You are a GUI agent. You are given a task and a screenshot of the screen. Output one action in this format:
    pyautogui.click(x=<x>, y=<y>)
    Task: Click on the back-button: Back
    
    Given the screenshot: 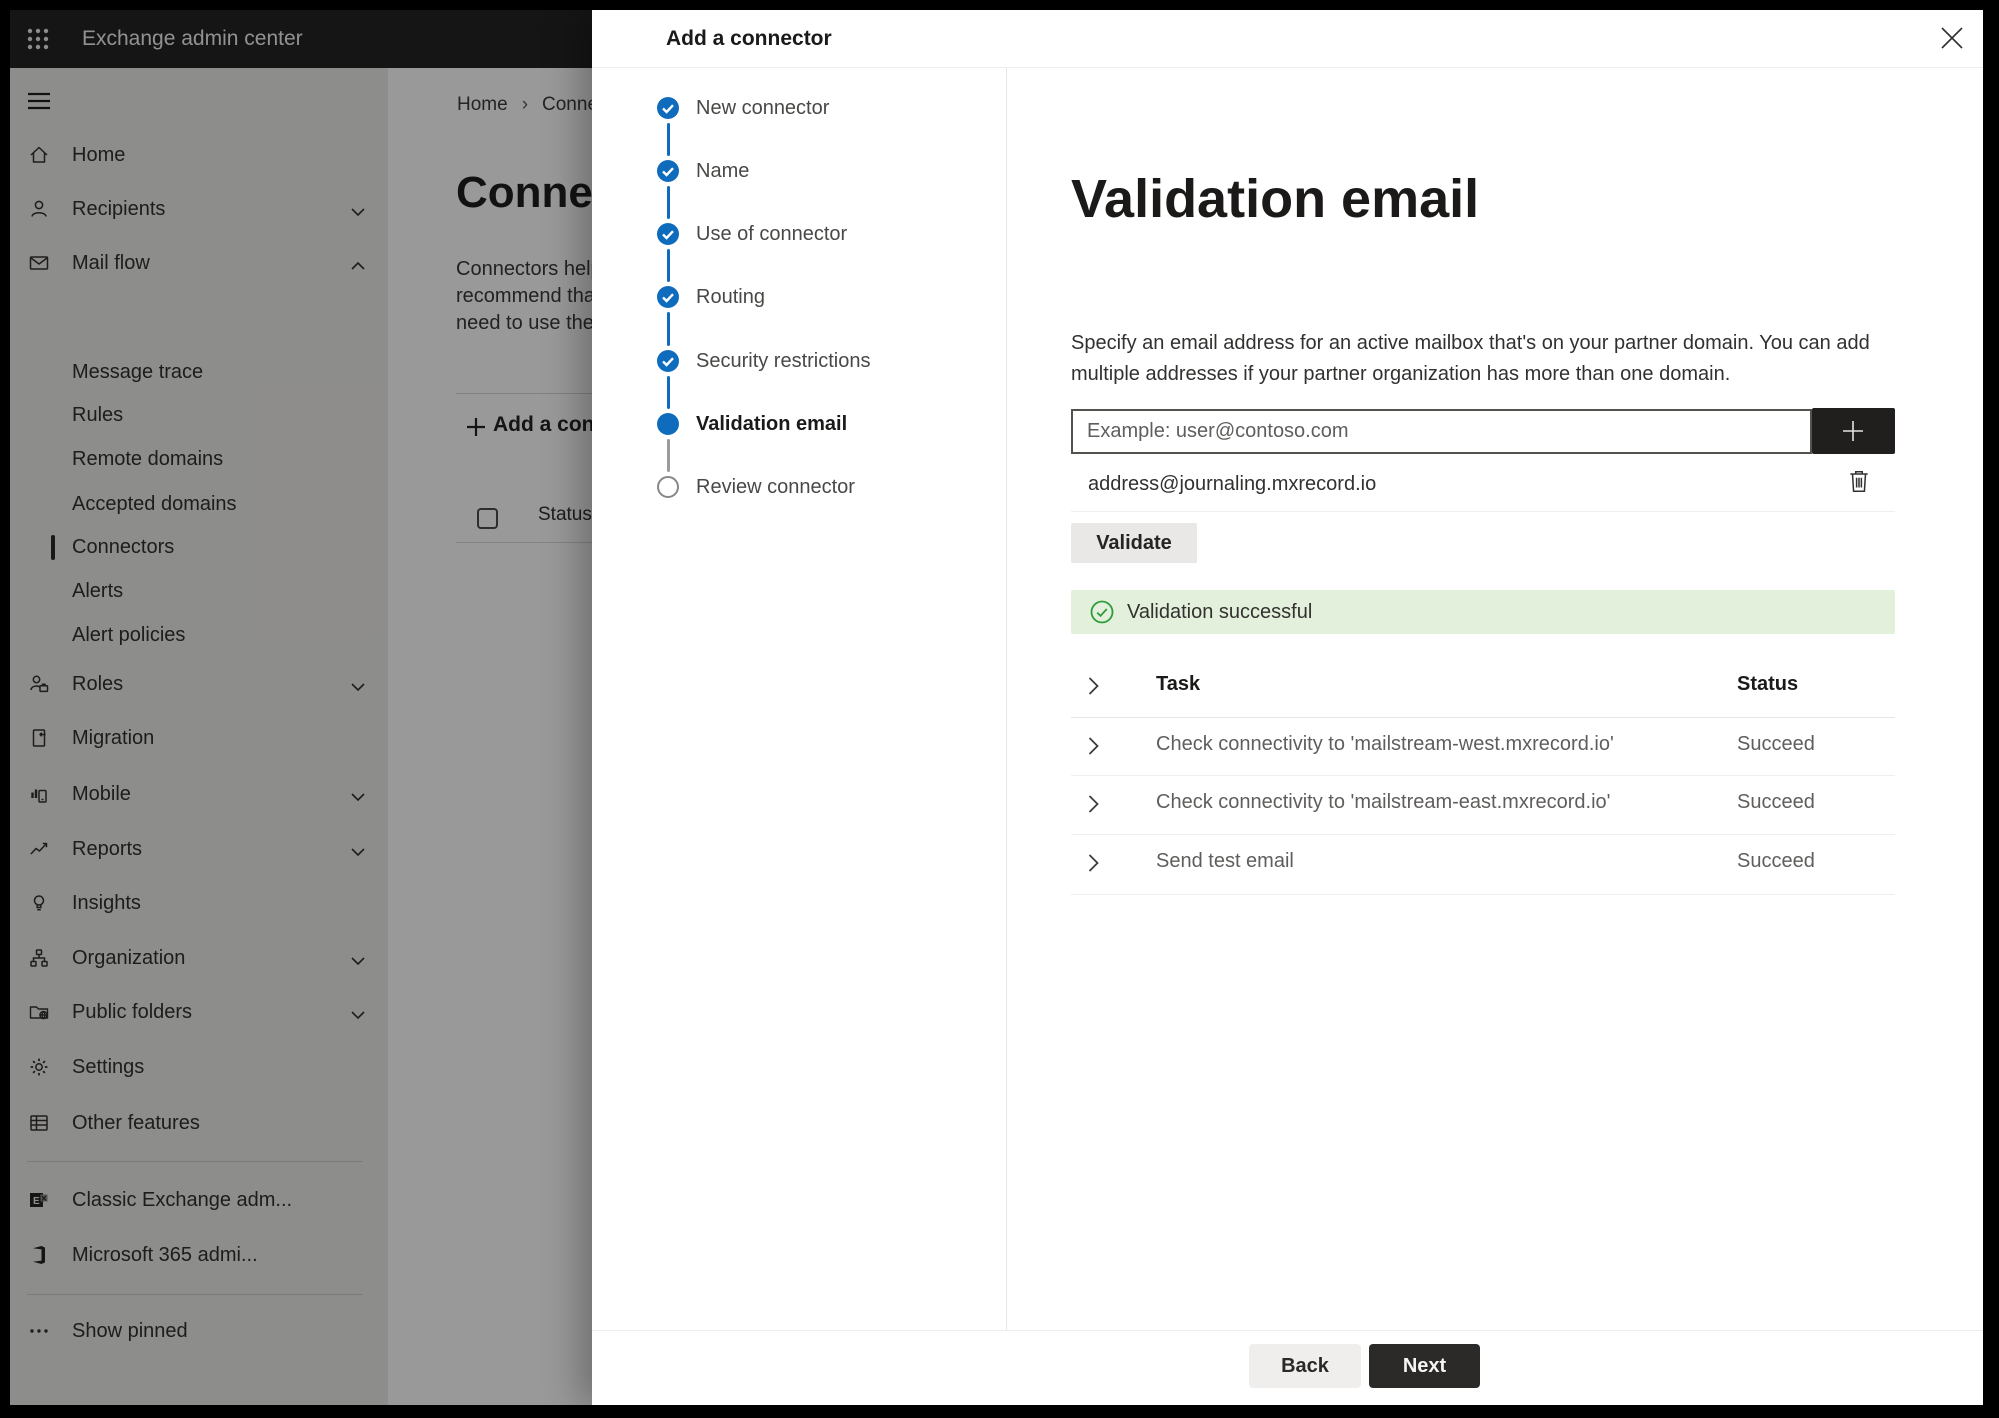 What is the action you would take?
    pyautogui.click(x=1305, y=1366)
    